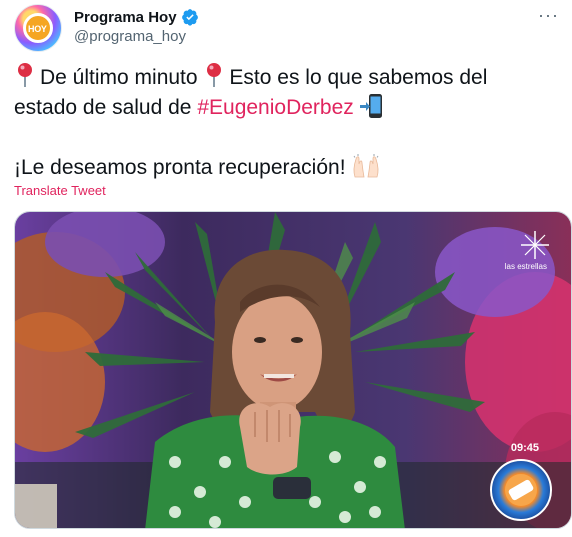 This screenshot has height=537, width=572. What do you see at coordinates (535, 245) in the screenshot?
I see `las-estrellas-star-icon` at bounding box center [535, 245].